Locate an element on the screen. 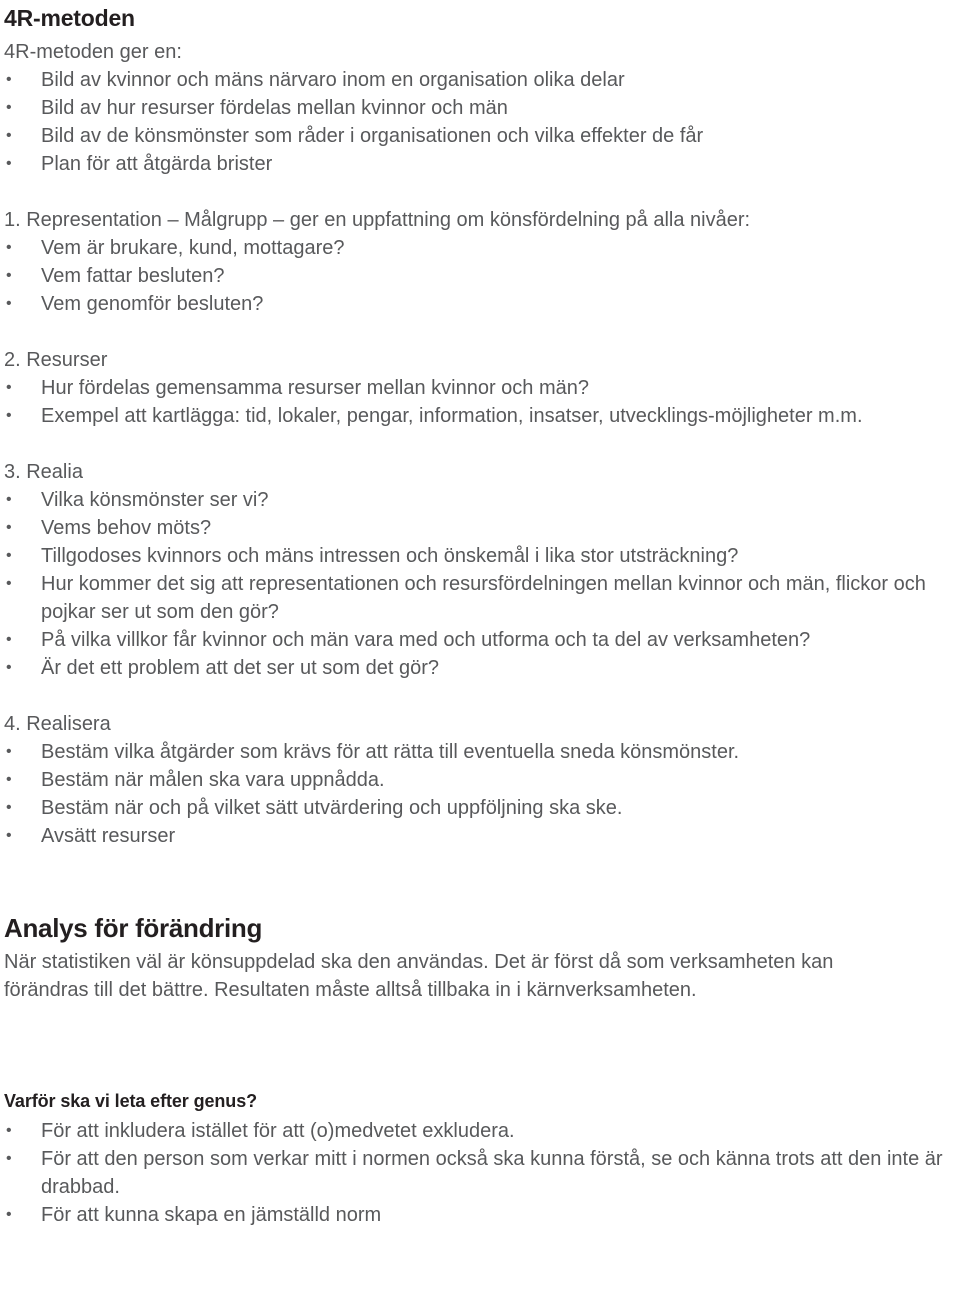 The width and height of the screenshot is (960, 1310). list-item: • Vem är brukare, kund, mottagare? is located at coordinates (477, 248).